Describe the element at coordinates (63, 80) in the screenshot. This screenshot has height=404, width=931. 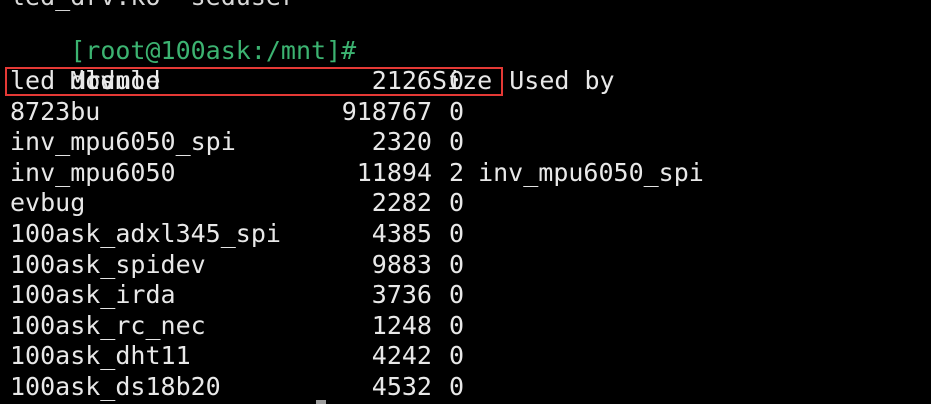
I see `module-name: led_drv` at that location.